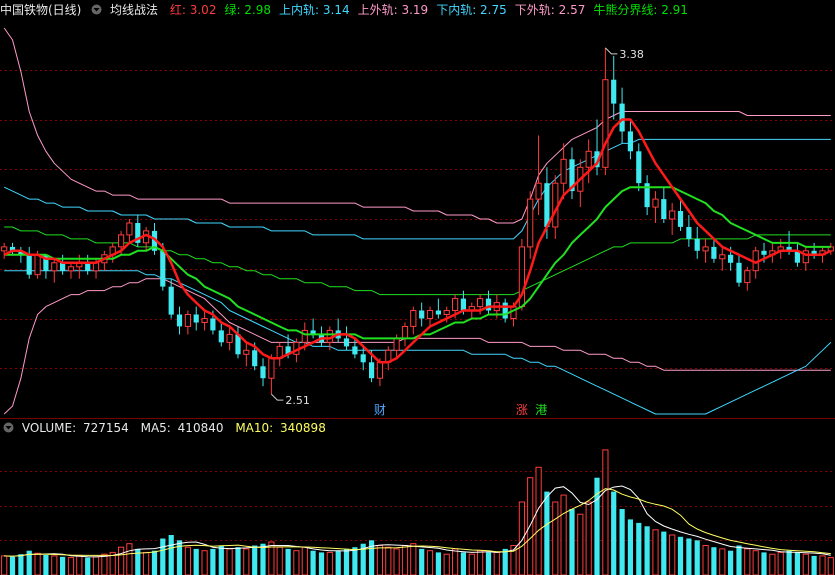 The image size is (835, 575). I want to click on ma10-value: 340898, so click(303, 428).